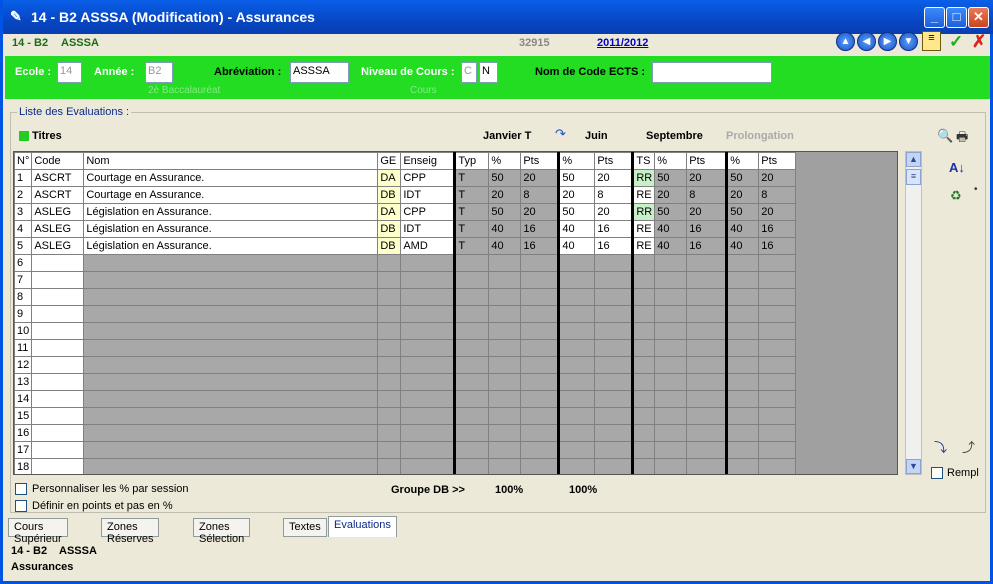 This screenshot has height=584, width=993. Describe the element at coordinates (58, 195) in the screenshot. I see `cell-code: ASCRT` at that location.